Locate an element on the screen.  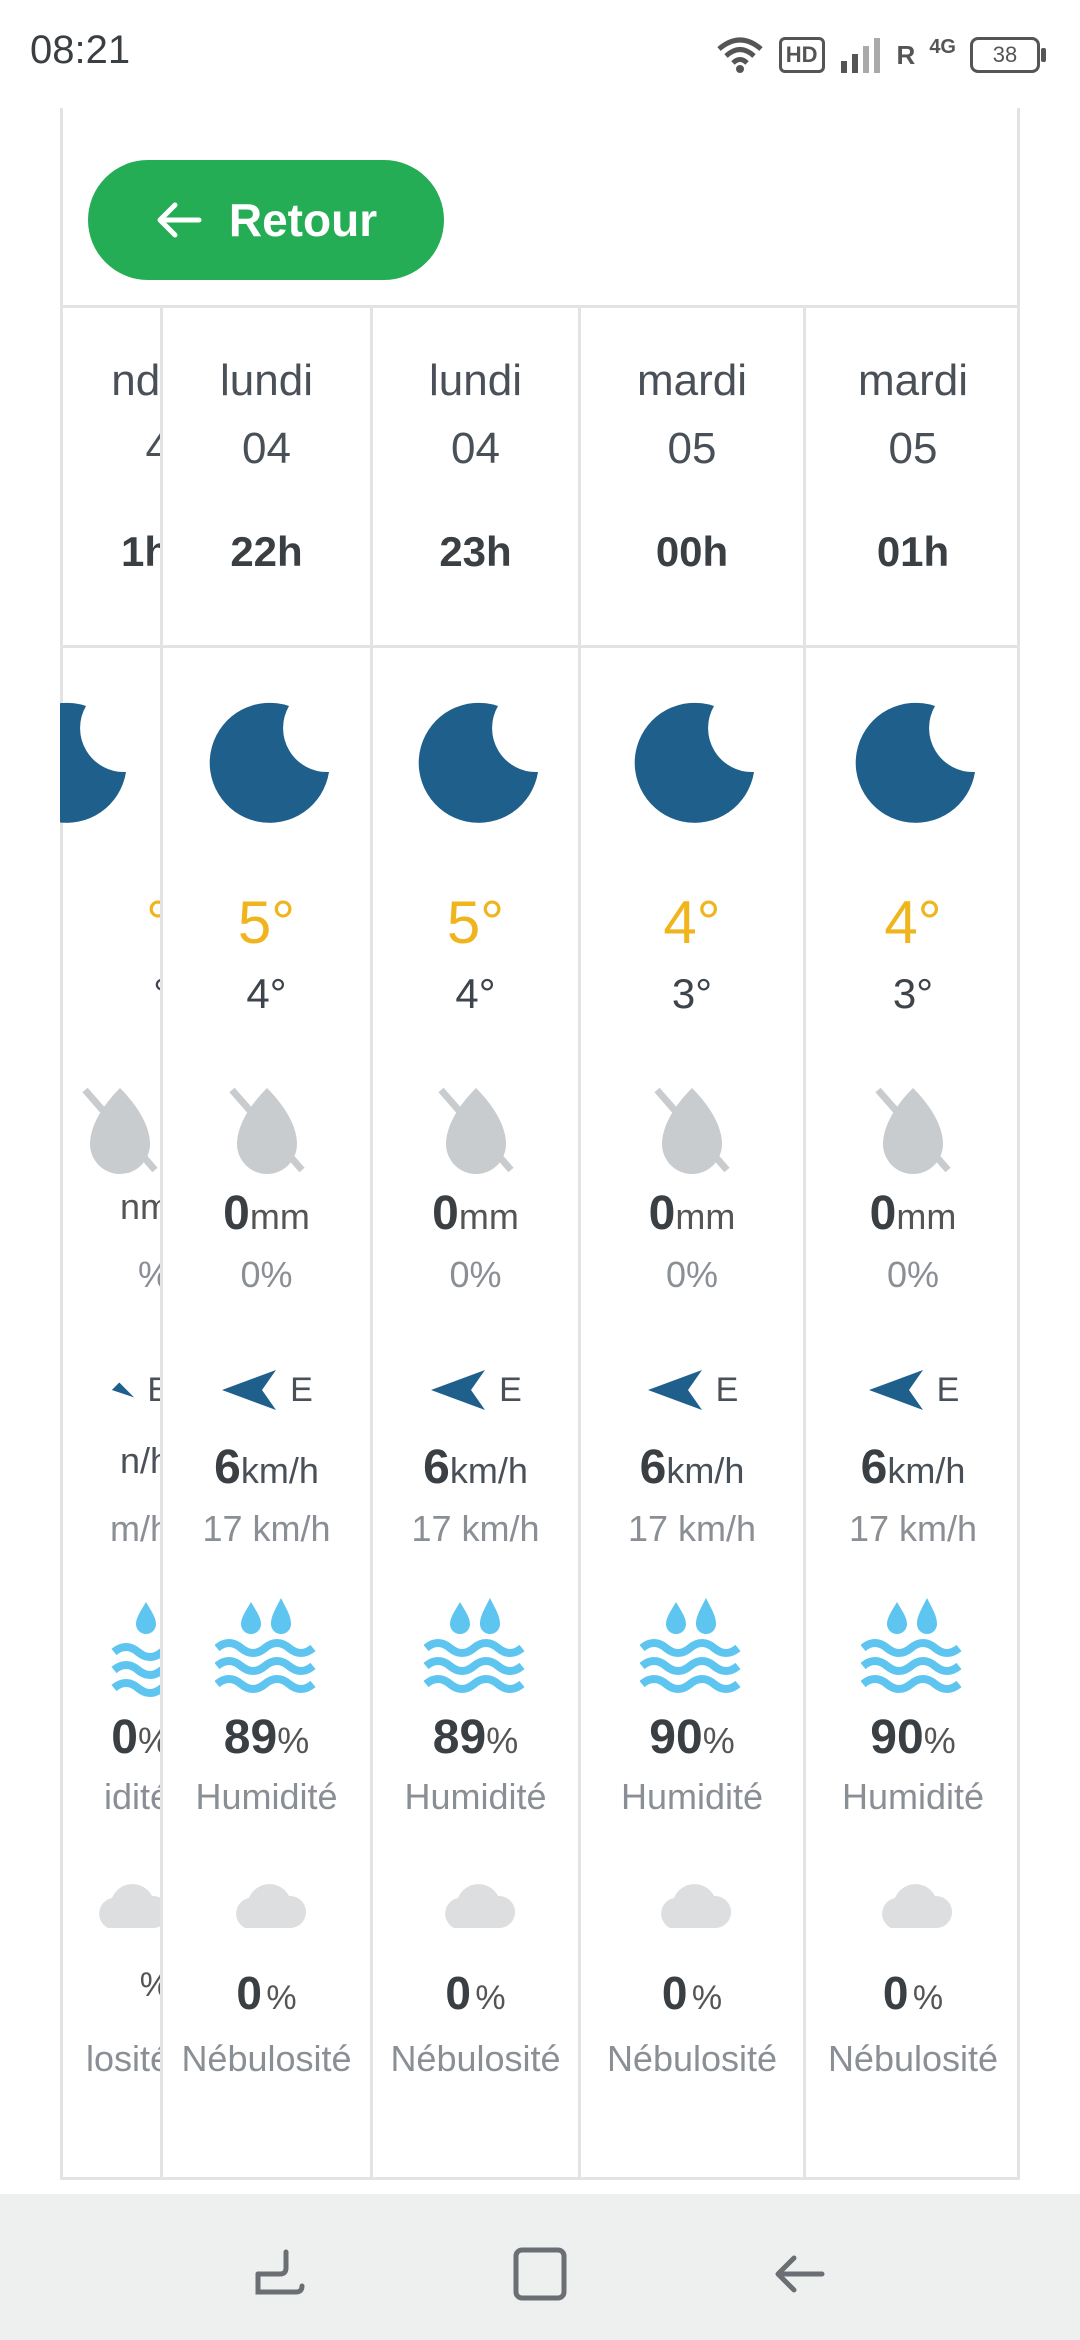
hour: 22h is located at coordinates (266, 551).